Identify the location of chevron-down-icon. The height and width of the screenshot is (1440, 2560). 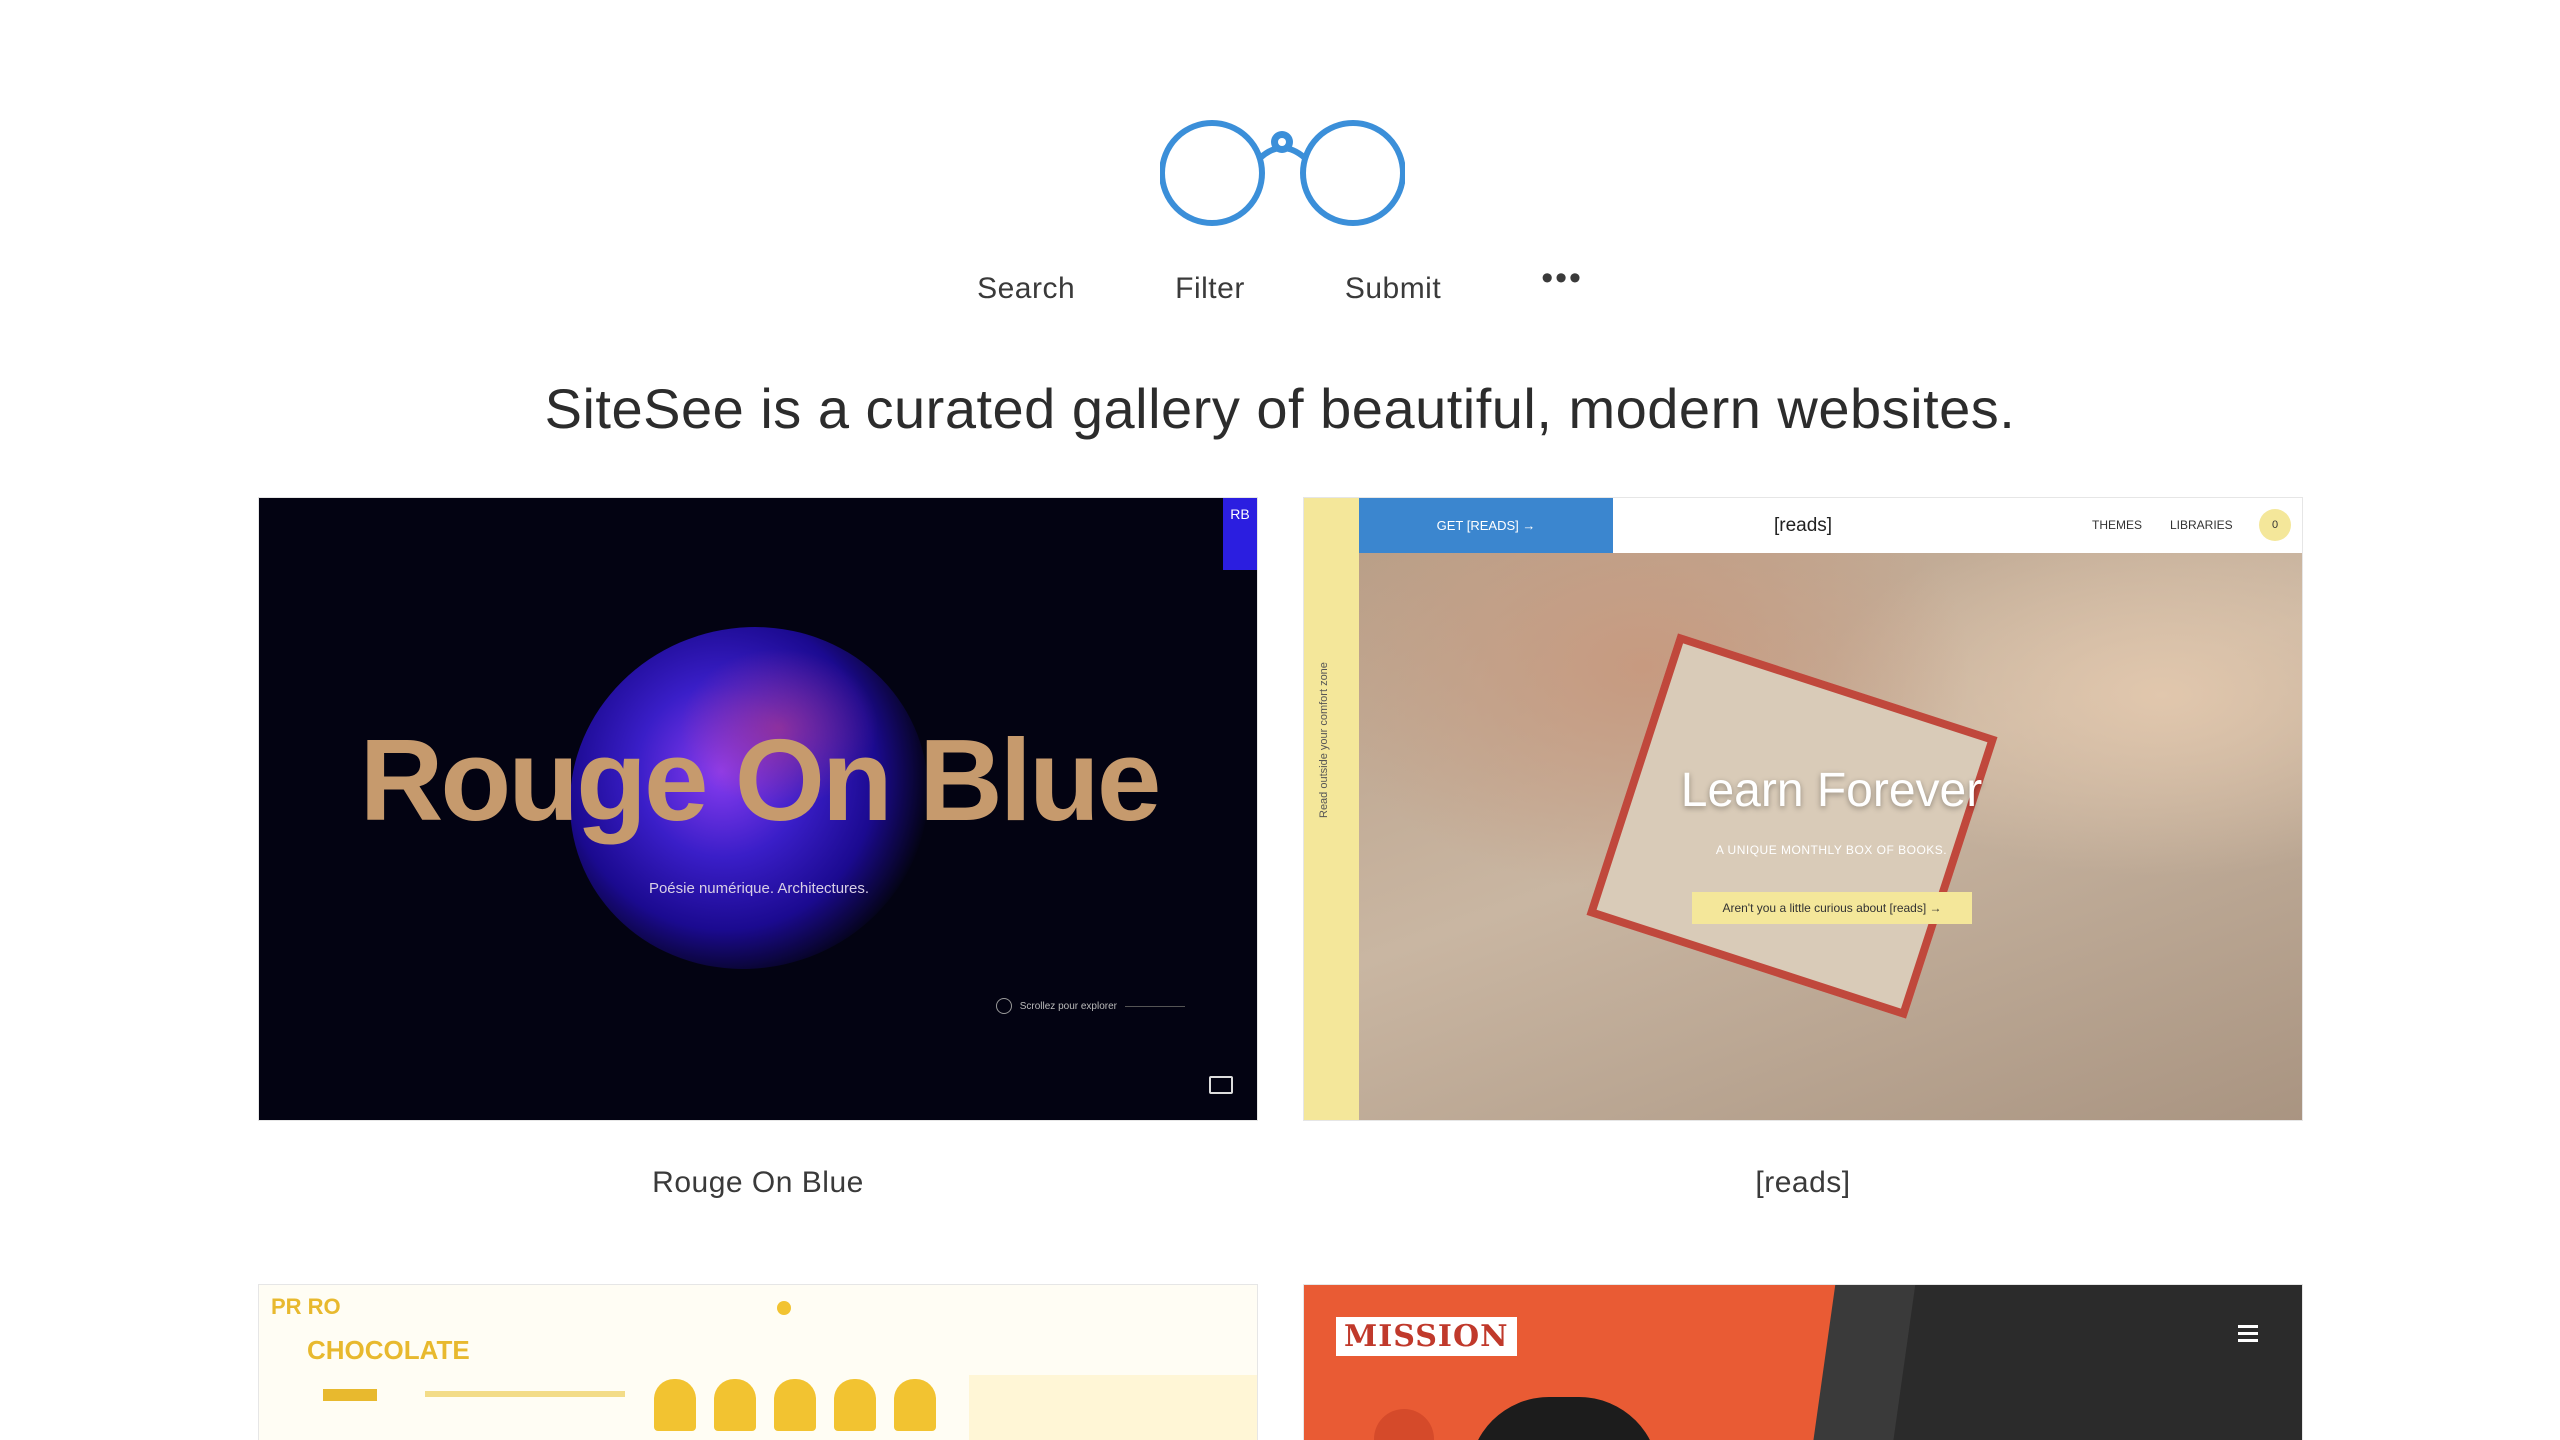
(1003, 1006).